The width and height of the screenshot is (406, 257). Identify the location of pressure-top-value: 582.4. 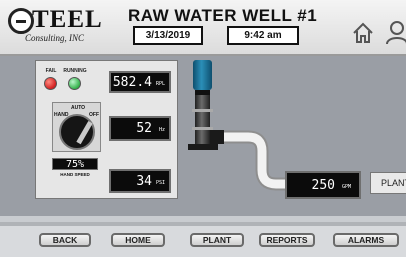
(132, 82).